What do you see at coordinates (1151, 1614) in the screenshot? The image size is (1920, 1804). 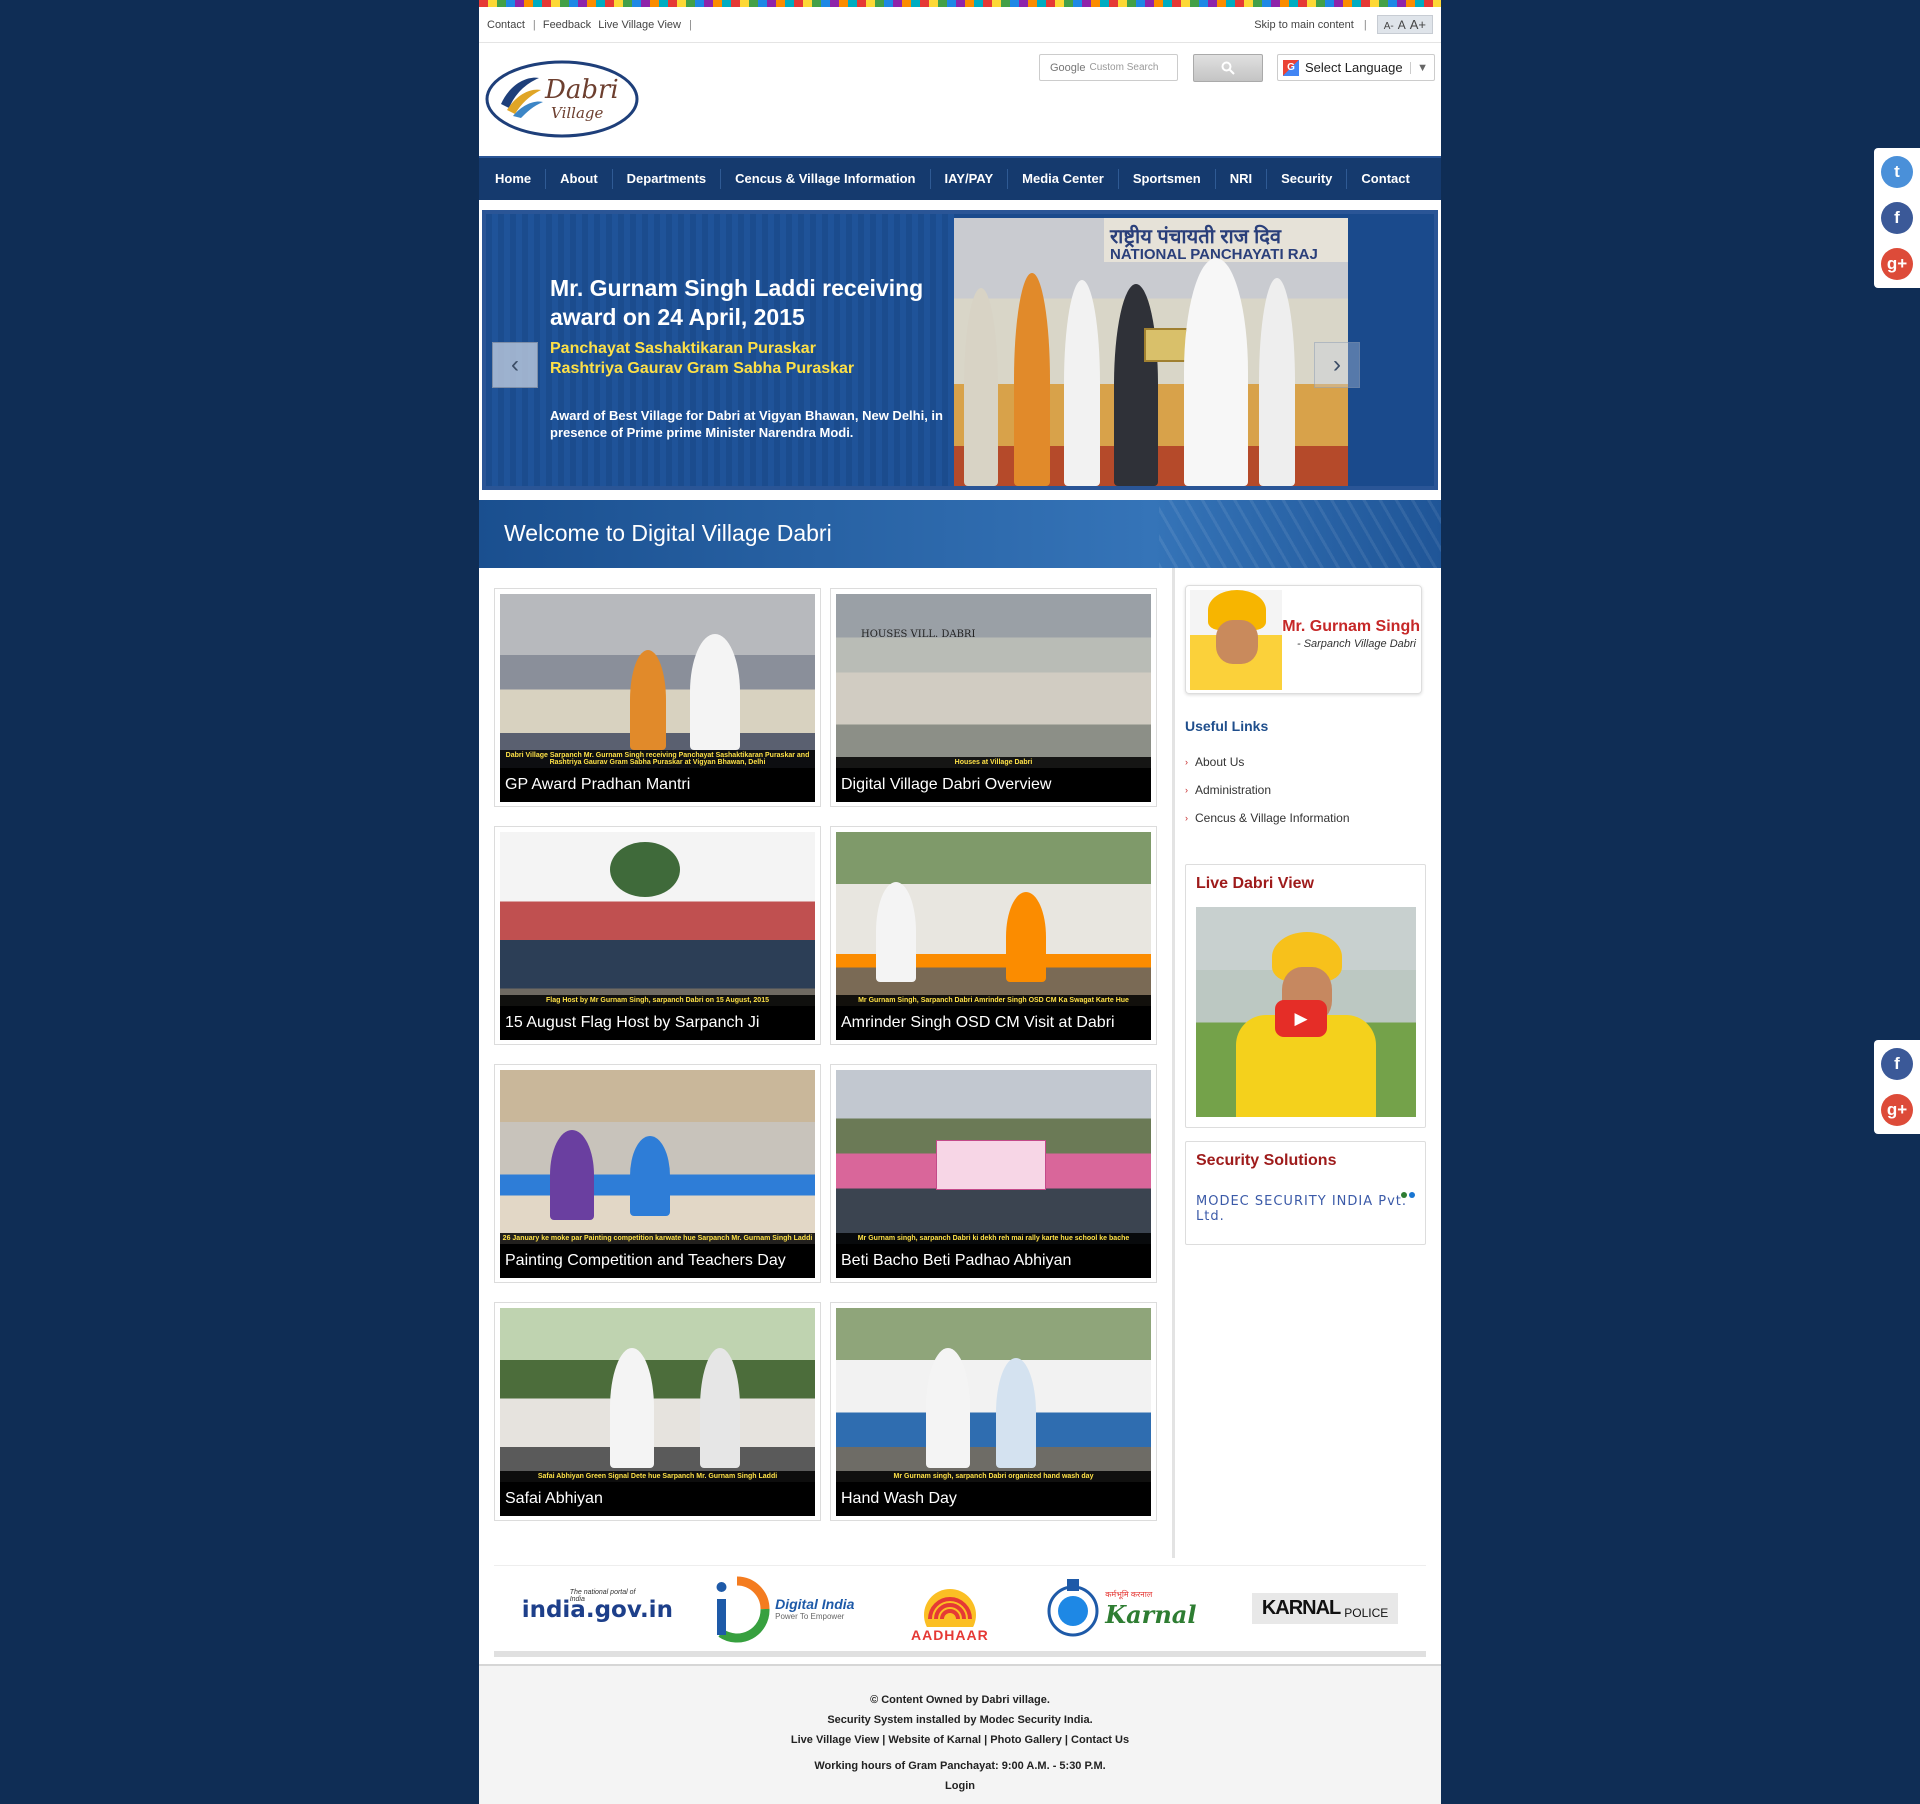 I see `karnal-text: Karnal` at bounding box center [1151, 1614].